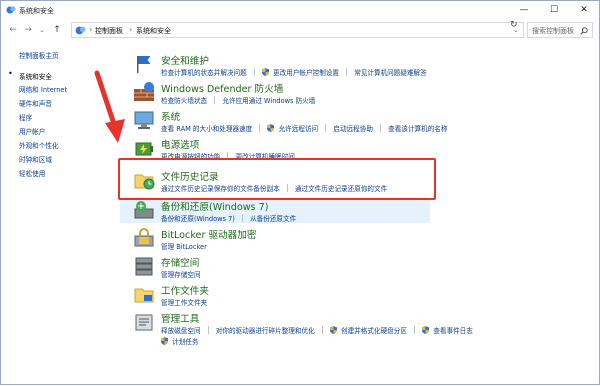  Describe the element at coordinates (36, 11) in the screenshot. I see `window-title: 系统和安全` at that location.